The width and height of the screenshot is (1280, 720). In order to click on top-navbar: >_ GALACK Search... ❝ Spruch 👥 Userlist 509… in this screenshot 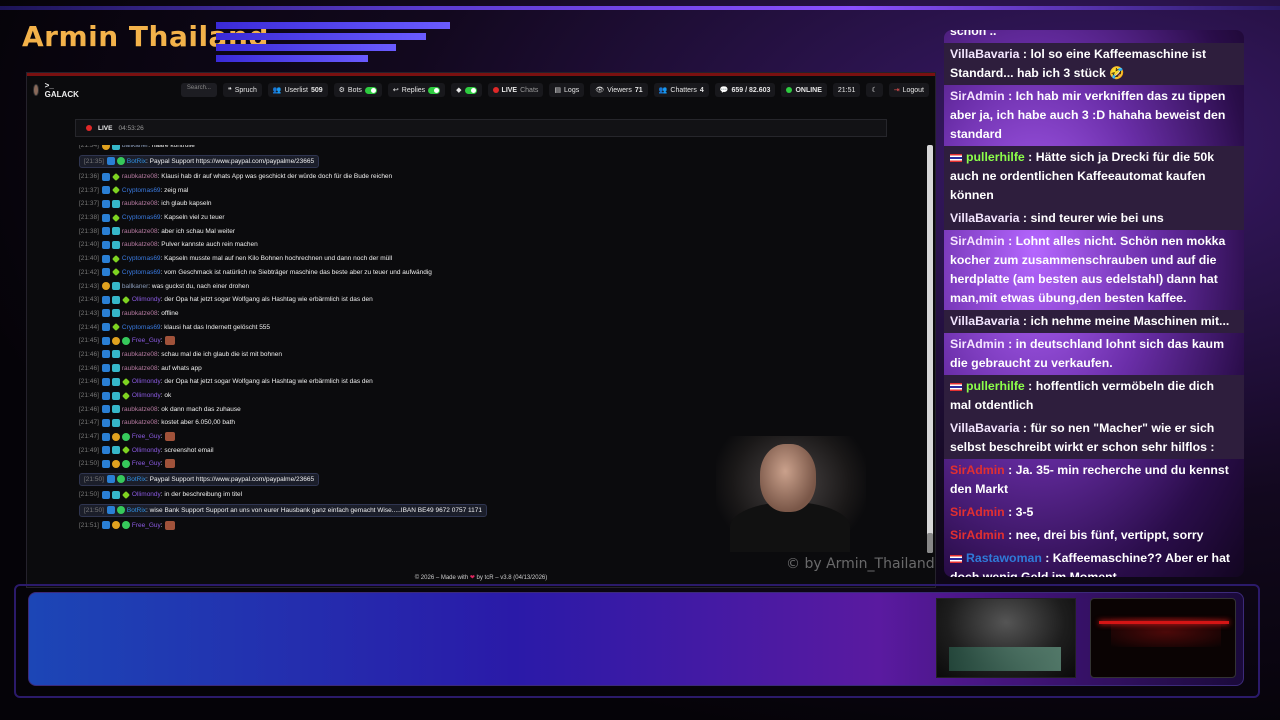, I will do `click(481, 90)`.